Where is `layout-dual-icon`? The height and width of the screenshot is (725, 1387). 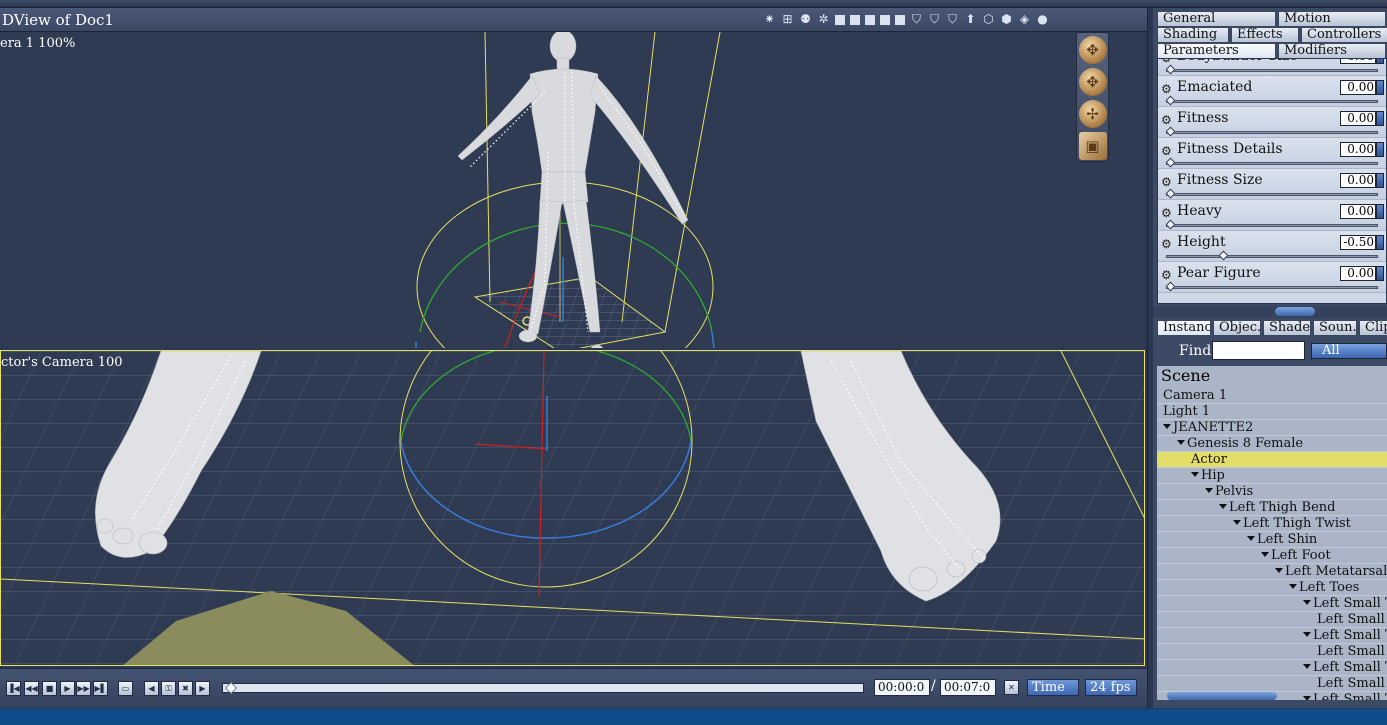 layout-dual-icon is located at coordinates (855, 19).